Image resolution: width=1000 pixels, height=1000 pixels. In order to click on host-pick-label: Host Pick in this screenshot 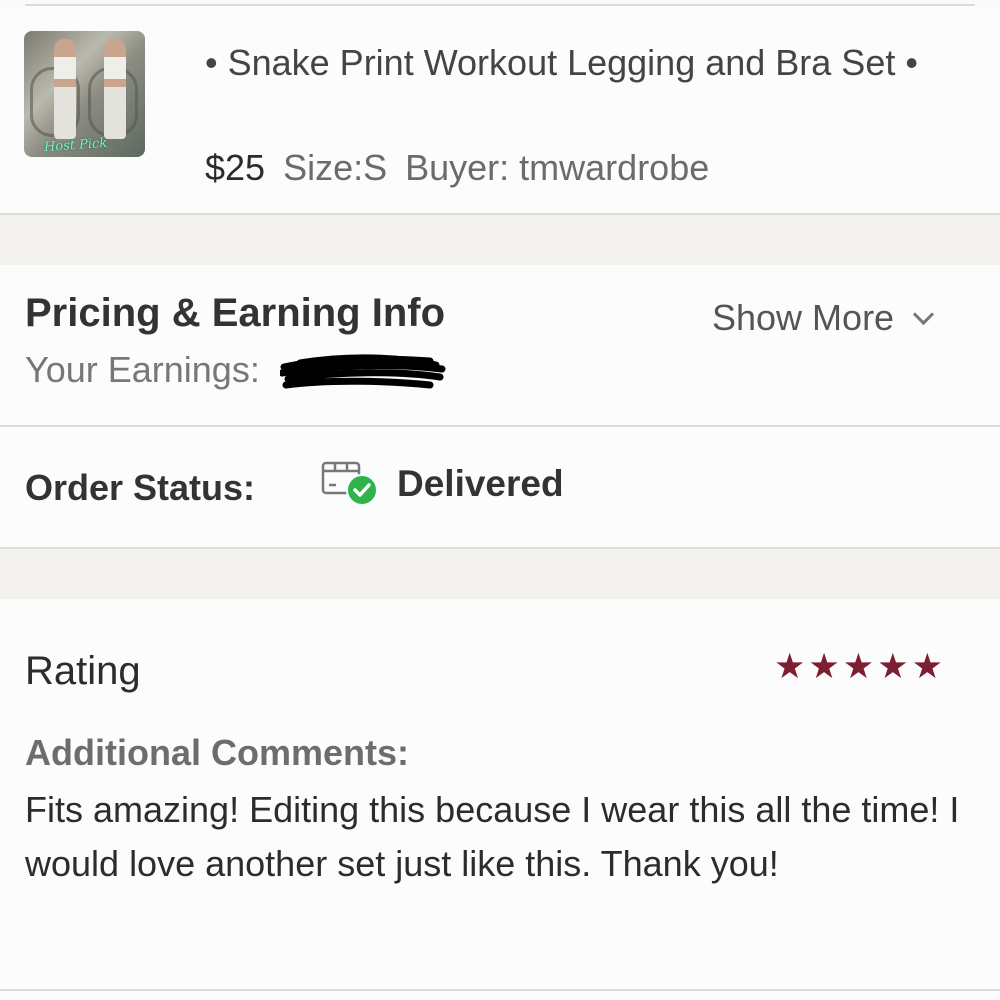, I will do `click(75, 145)`.